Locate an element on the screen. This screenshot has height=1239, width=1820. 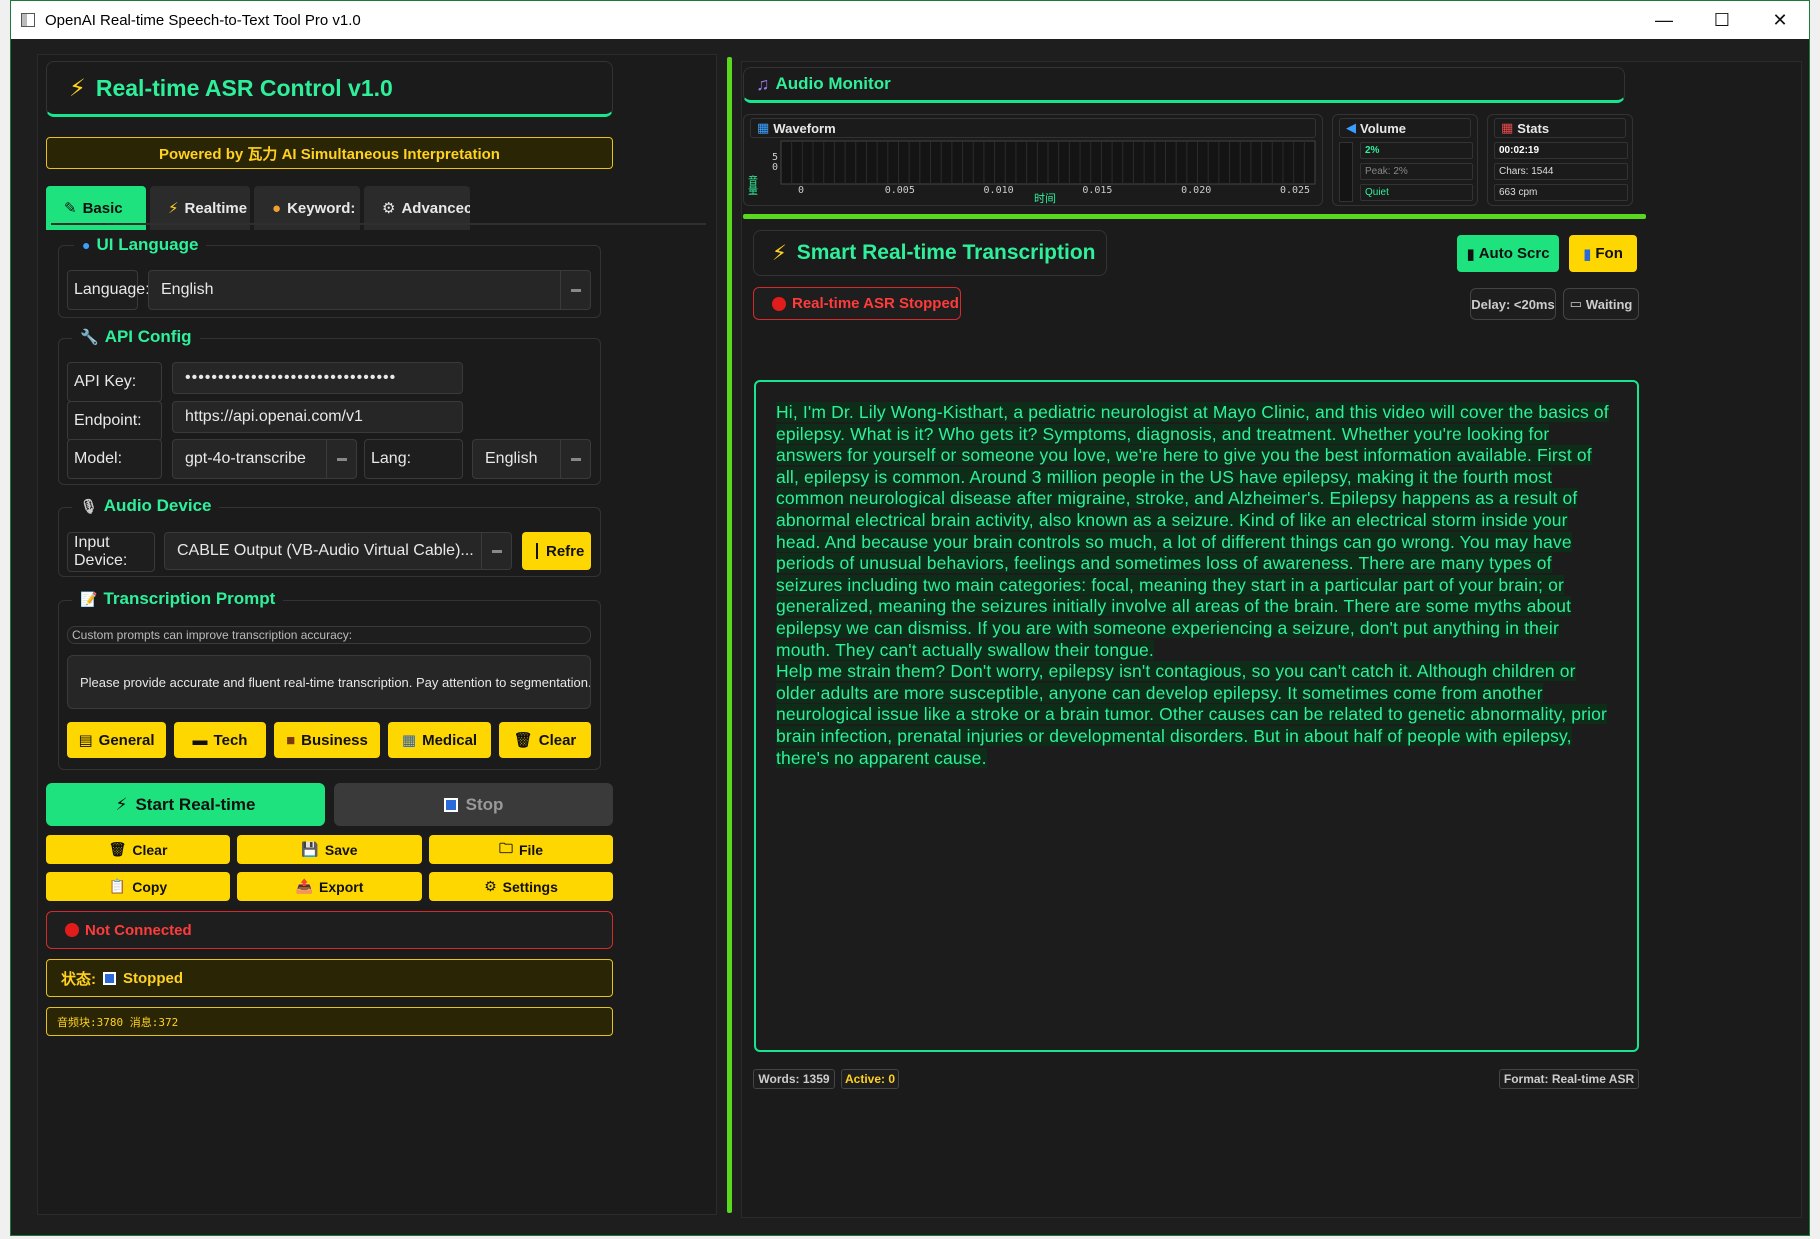
lang-label: Lang: is located at coordinates (413, 459).